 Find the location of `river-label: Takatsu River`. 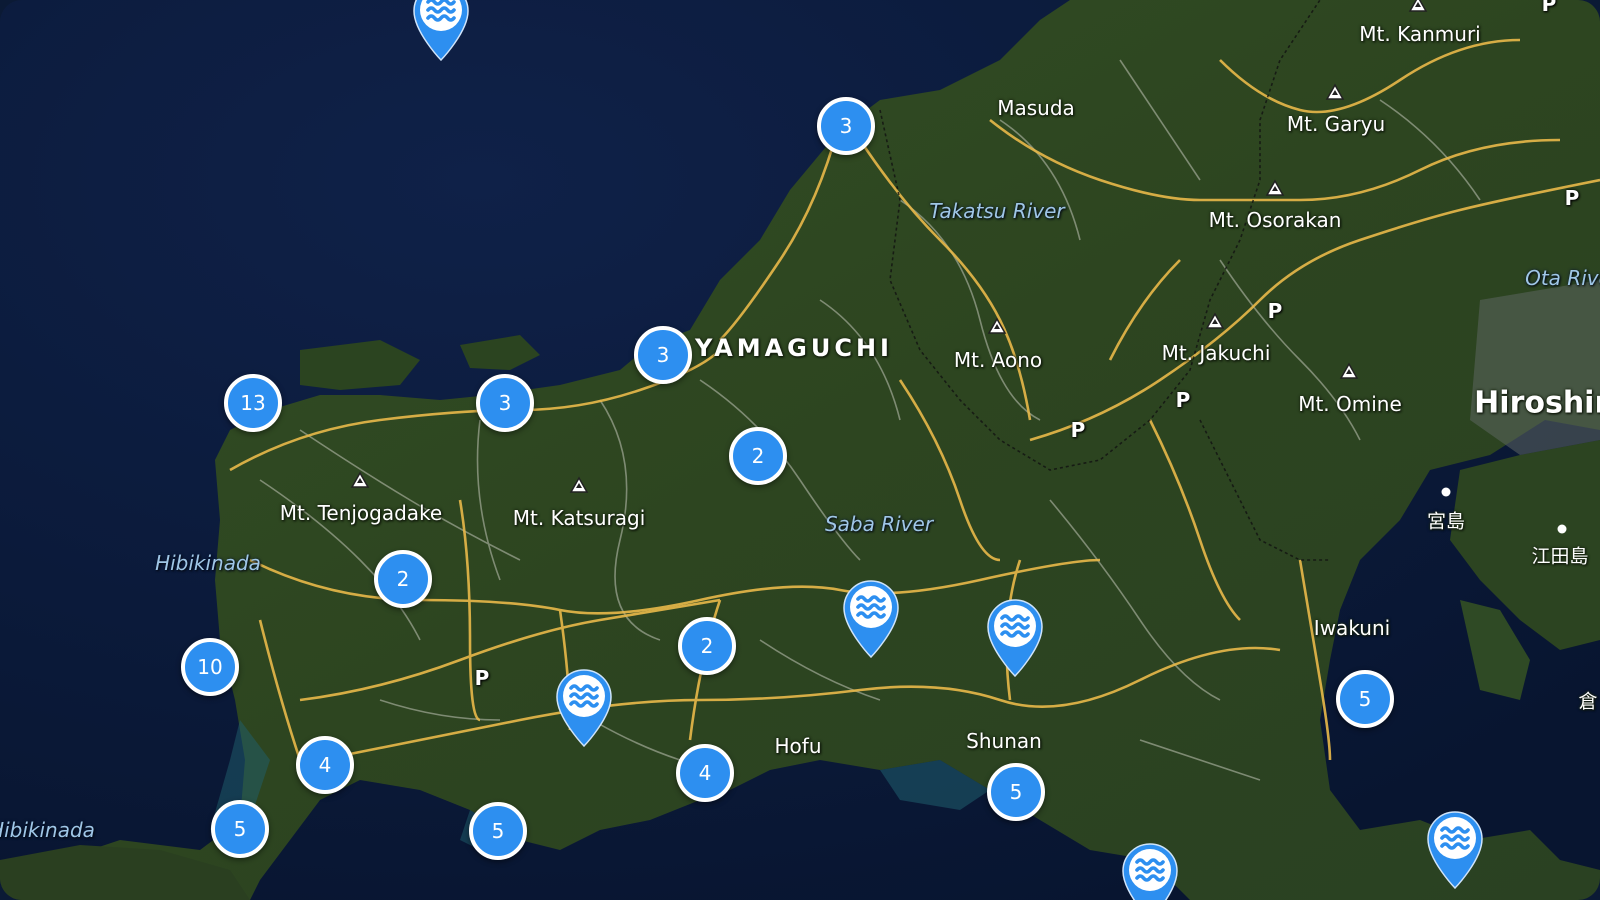

river-label: Takatsu River is located at coordinates (997, 211).